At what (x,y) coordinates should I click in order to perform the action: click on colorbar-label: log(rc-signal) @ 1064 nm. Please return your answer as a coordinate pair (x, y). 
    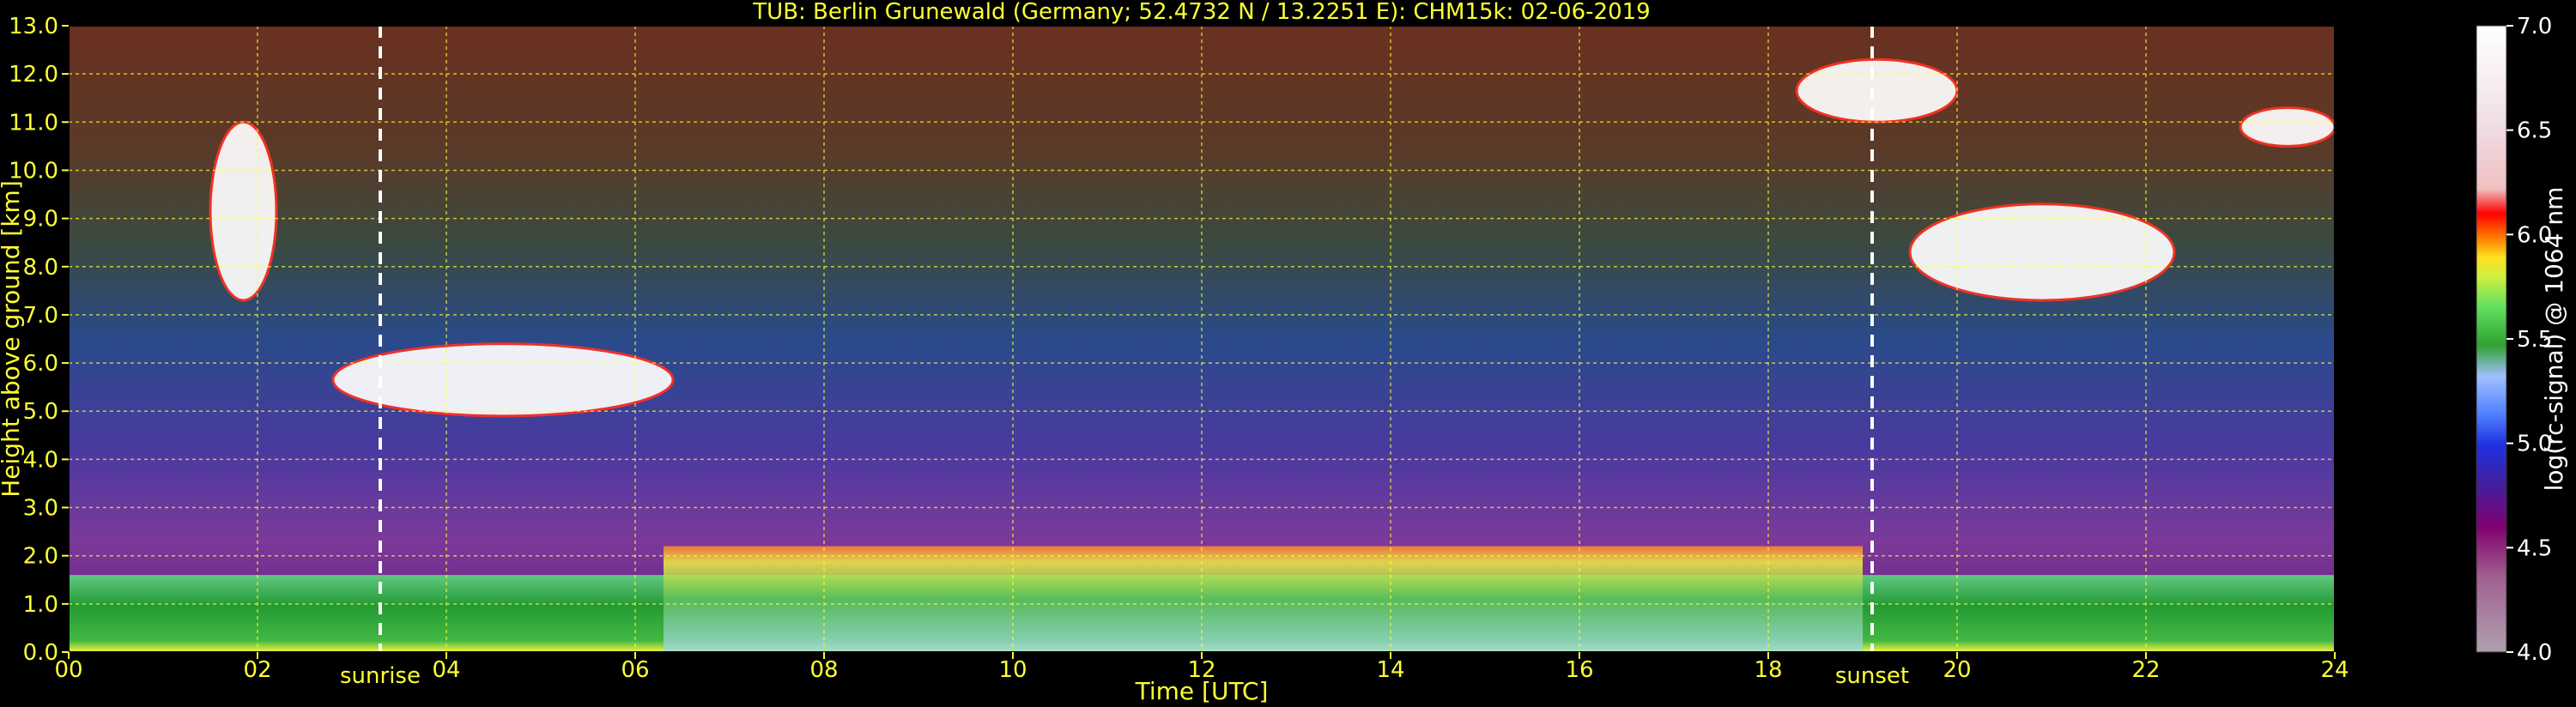
    Looking at the image, I should click on (2554, 339).